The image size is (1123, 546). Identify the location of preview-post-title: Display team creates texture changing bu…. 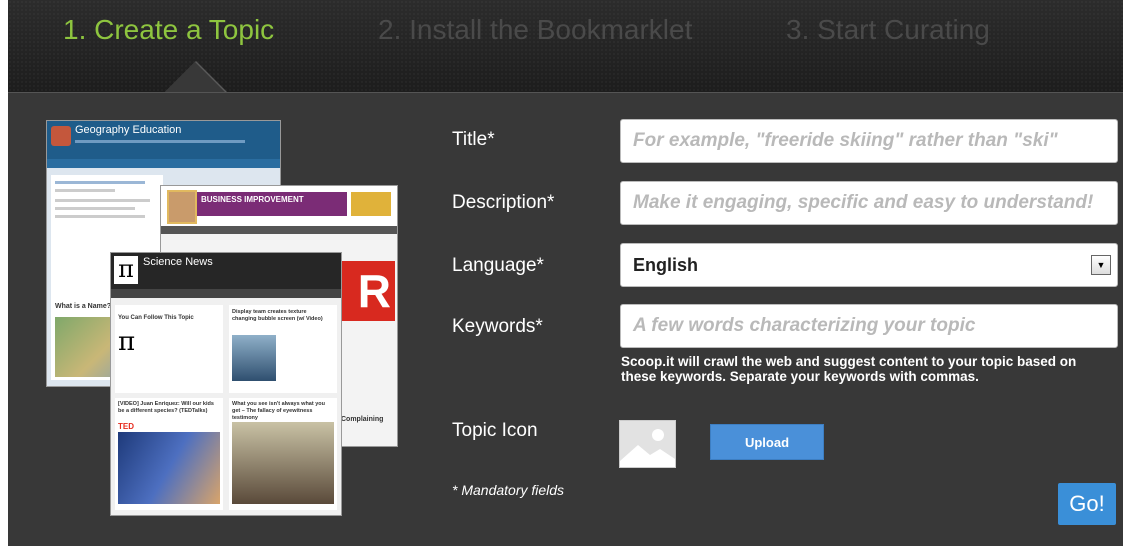
(277, 315).